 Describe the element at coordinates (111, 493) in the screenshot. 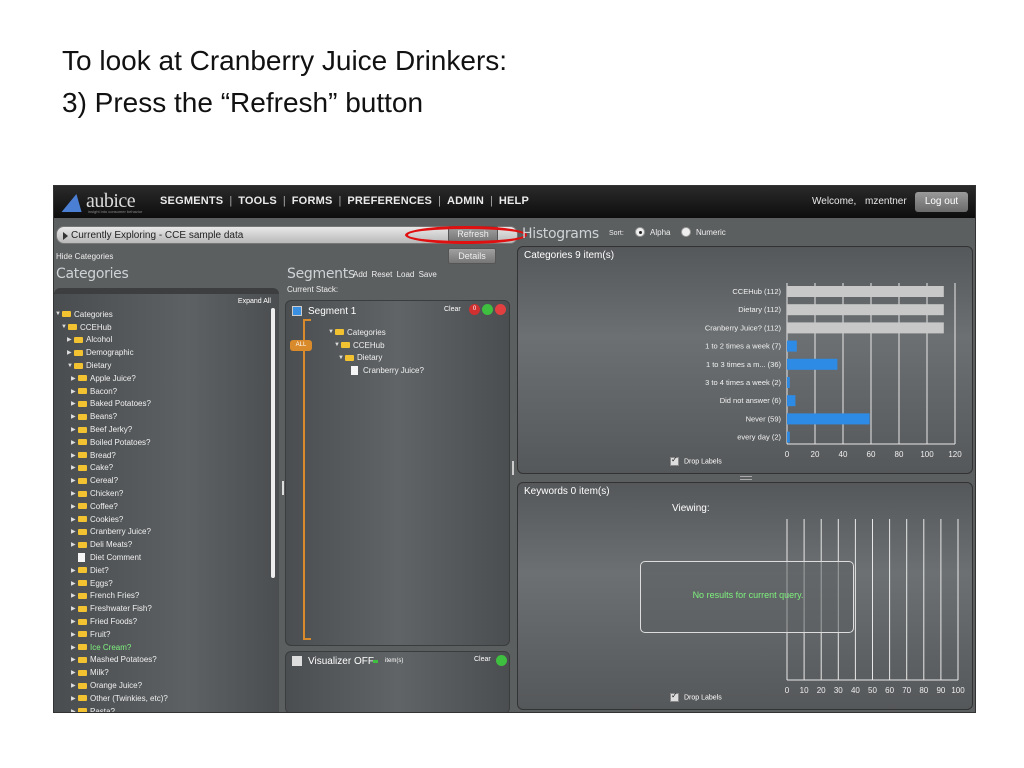

I see `tree-item: ▶ Chicken?` at that location.